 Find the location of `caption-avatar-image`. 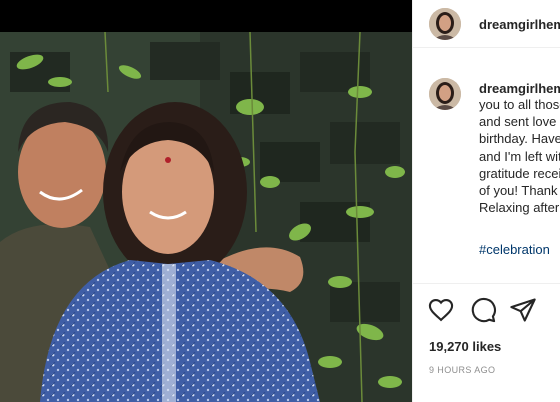

caption-avatar-image is located at coordinates (445, 94).